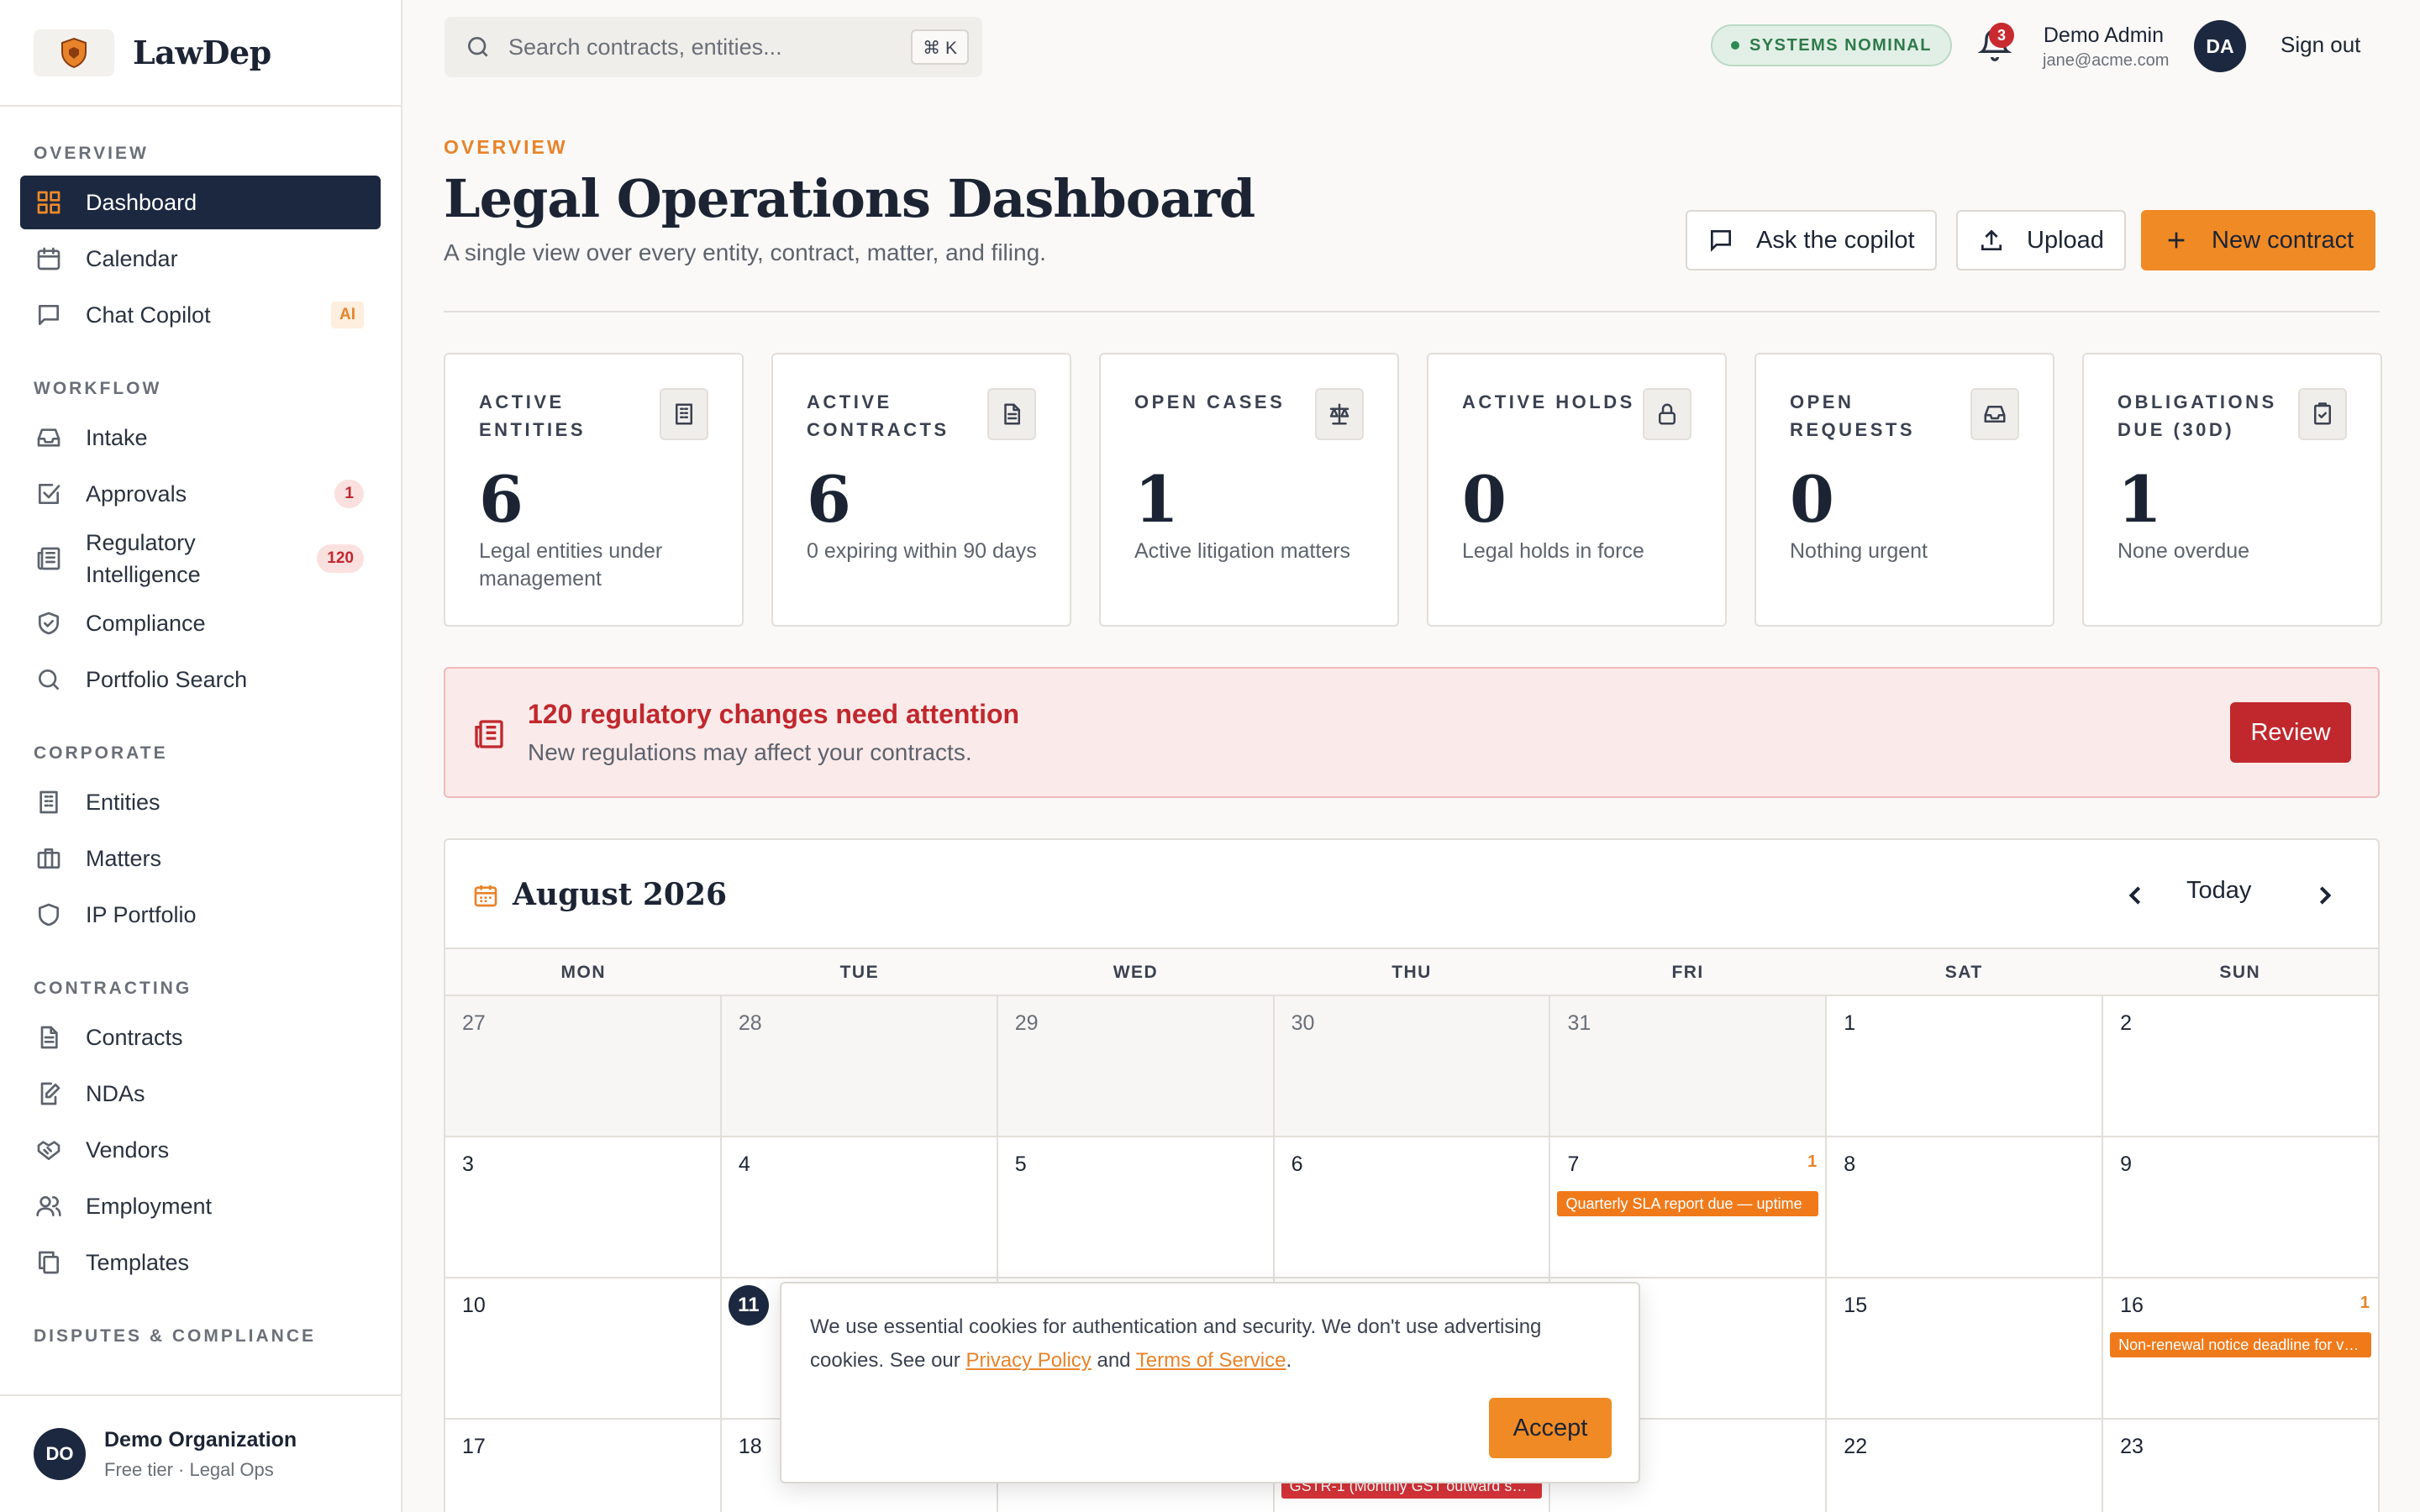  Describe the element at coordinates (132, 258) in the screenshot. I see `sidebar-item-label: Calendar` at that location.